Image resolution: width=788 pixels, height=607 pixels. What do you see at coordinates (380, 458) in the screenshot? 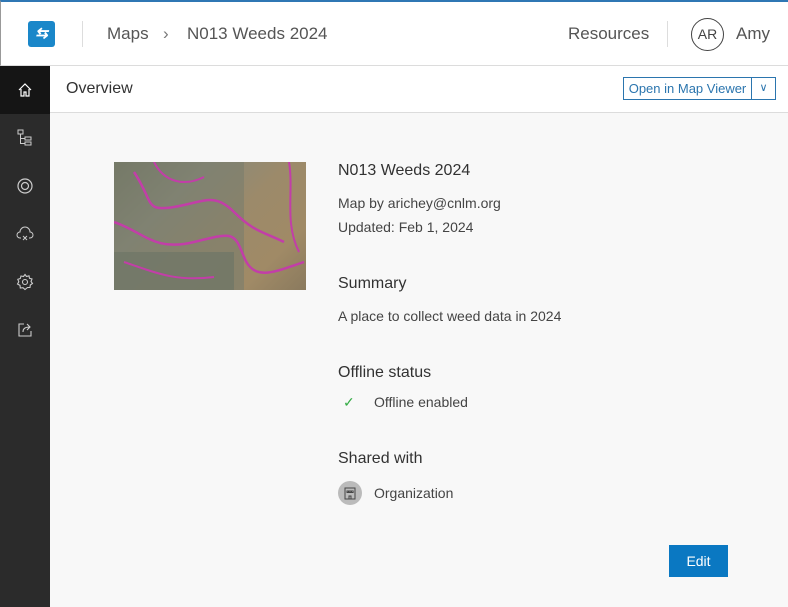
I see `shared-heading: Shared with` at bounding box center [380, 458].